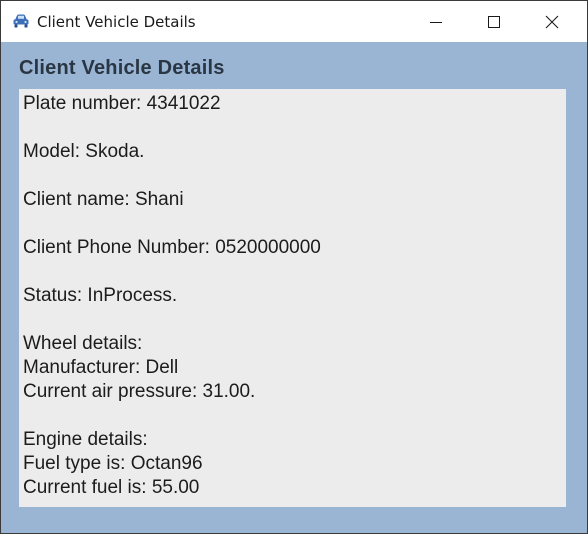 This screenshot has width=588, height=534. I want to click on client-phone-text: Client Phone Number: 0520000000, so click(172, 247).